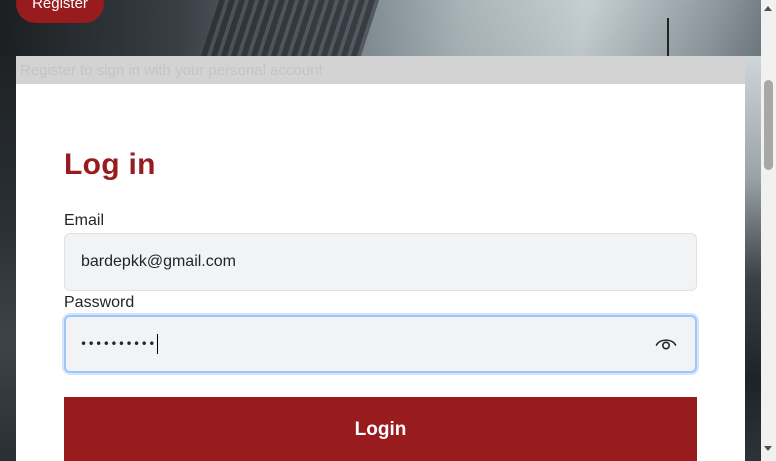 This screenshot has height=461, width=776. I want to click on scroll-thumb, so click(768, 125).